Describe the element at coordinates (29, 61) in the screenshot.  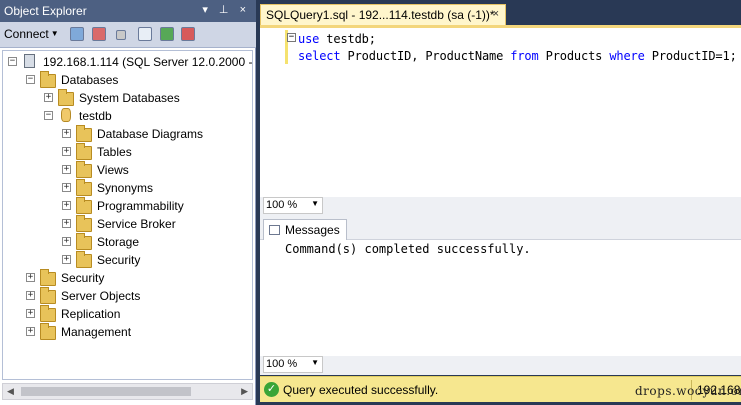
I see `server-icon` at that location.